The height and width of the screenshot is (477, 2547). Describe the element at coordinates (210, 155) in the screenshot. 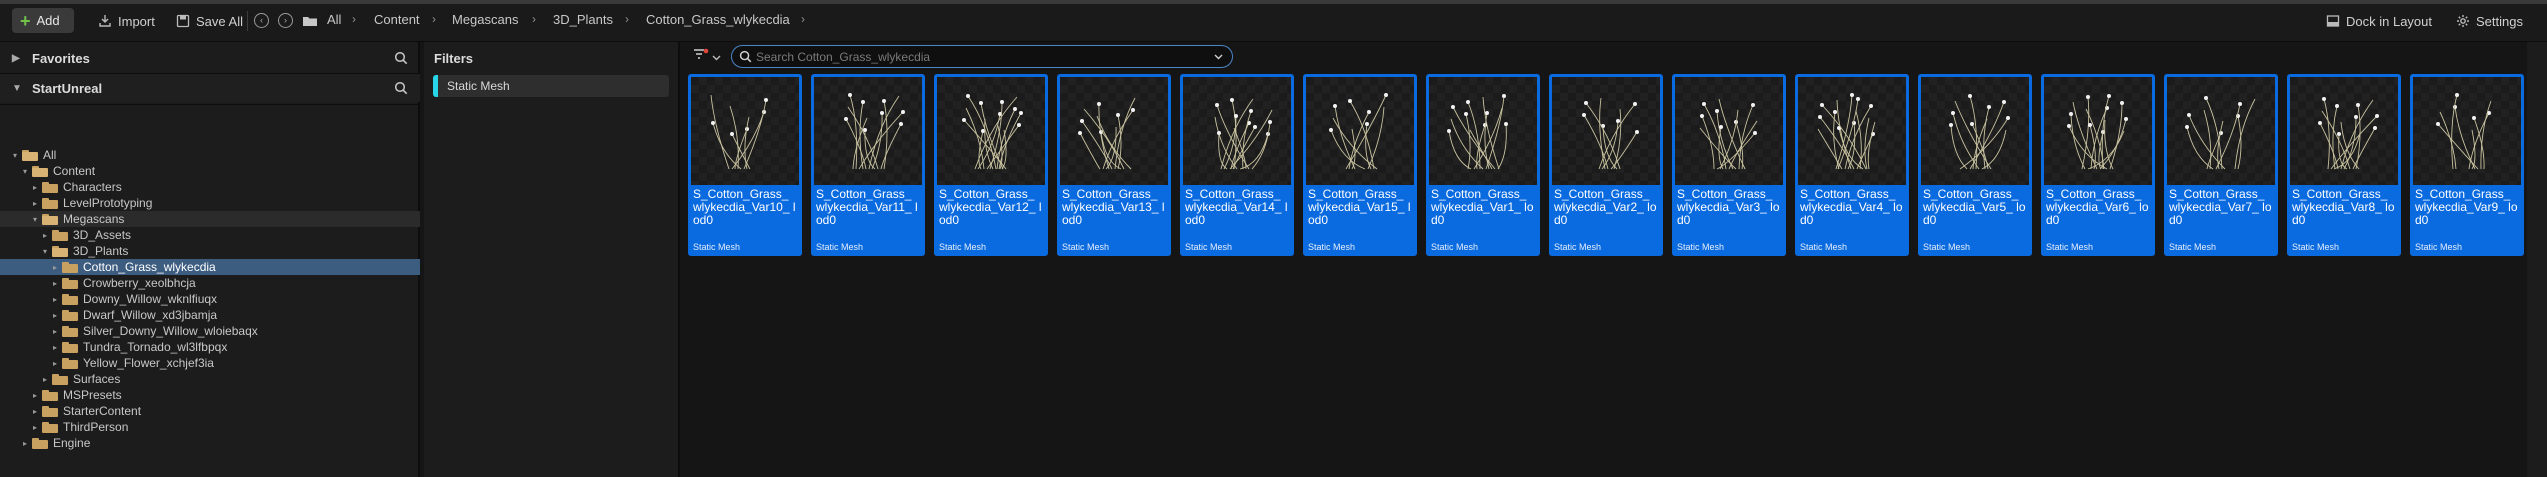

I see `tree-item: ▾ All` at that location.